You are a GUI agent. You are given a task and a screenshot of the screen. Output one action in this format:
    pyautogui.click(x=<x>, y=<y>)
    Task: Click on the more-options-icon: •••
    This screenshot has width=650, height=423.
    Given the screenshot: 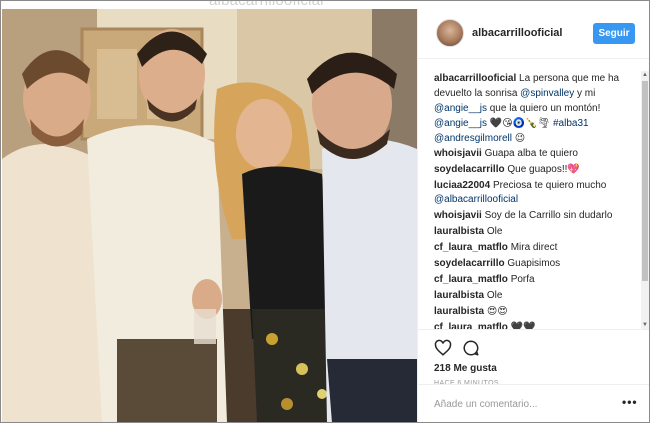 What is the action you would take?
    pyautogui.click(x=630, y=402)
    